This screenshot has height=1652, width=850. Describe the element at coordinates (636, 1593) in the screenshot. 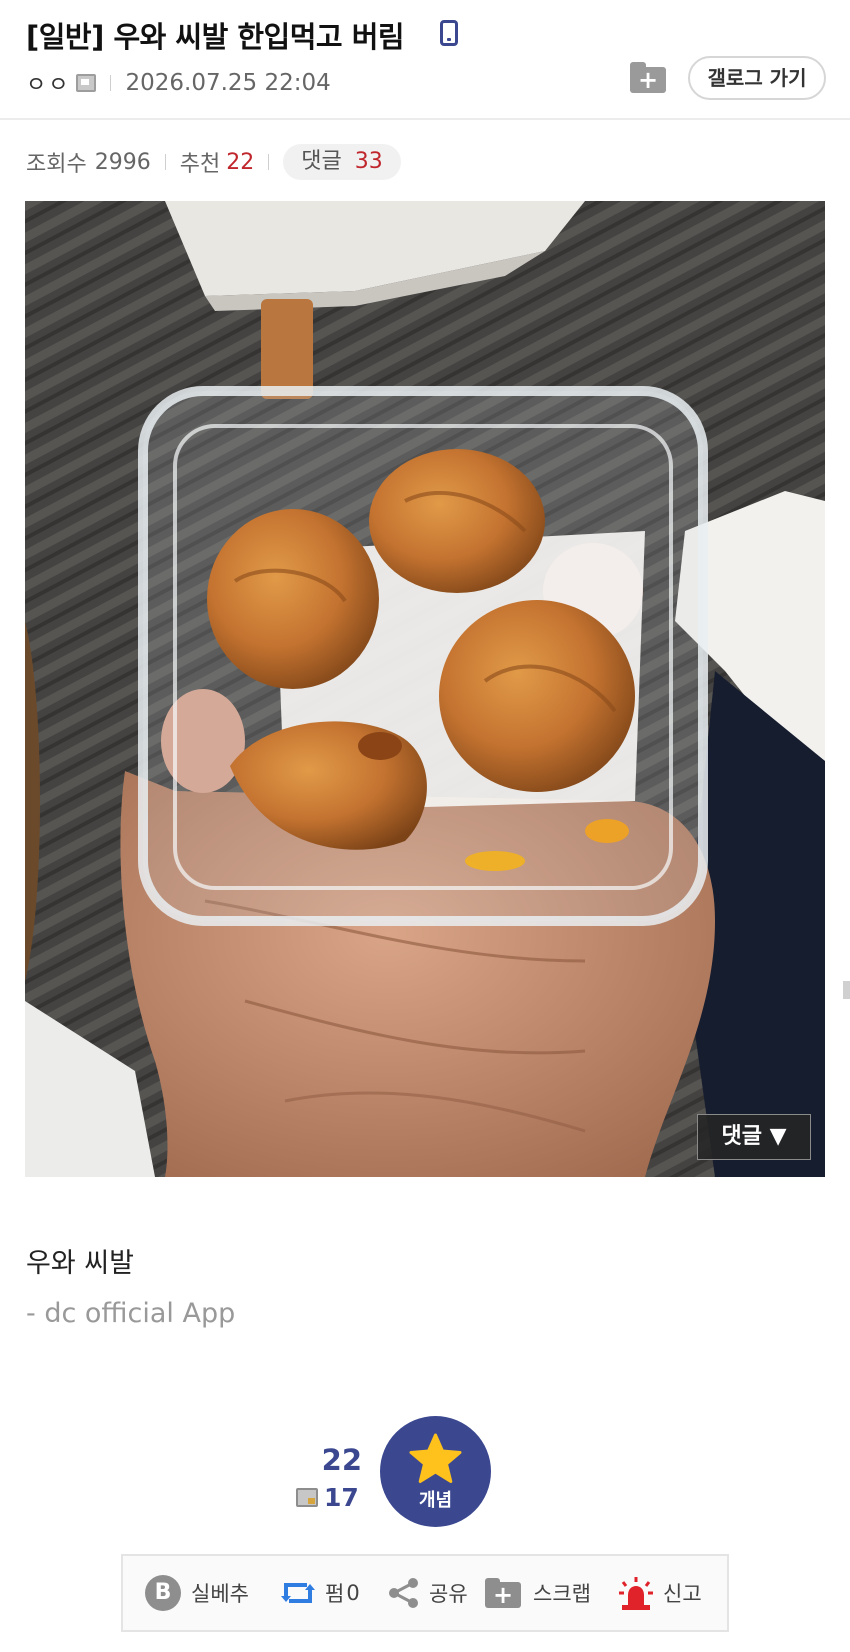

I see `siren-icon` at that location.